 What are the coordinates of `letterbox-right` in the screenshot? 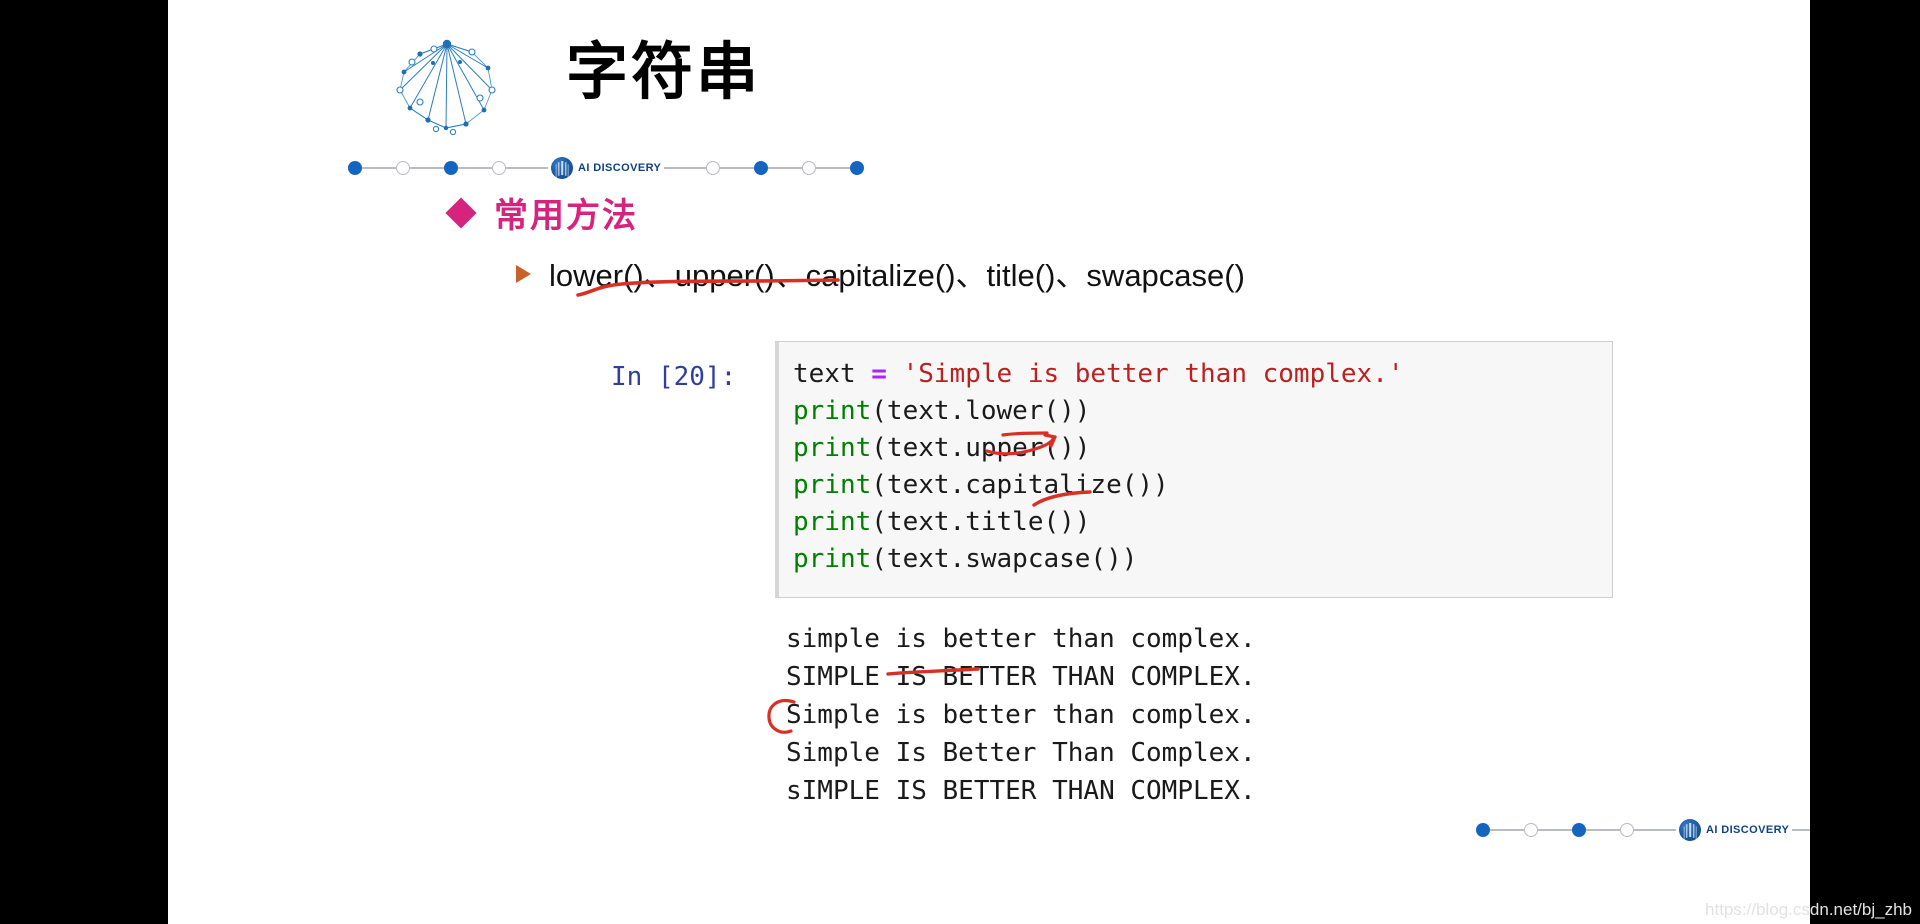 It's located at (1865, 462).